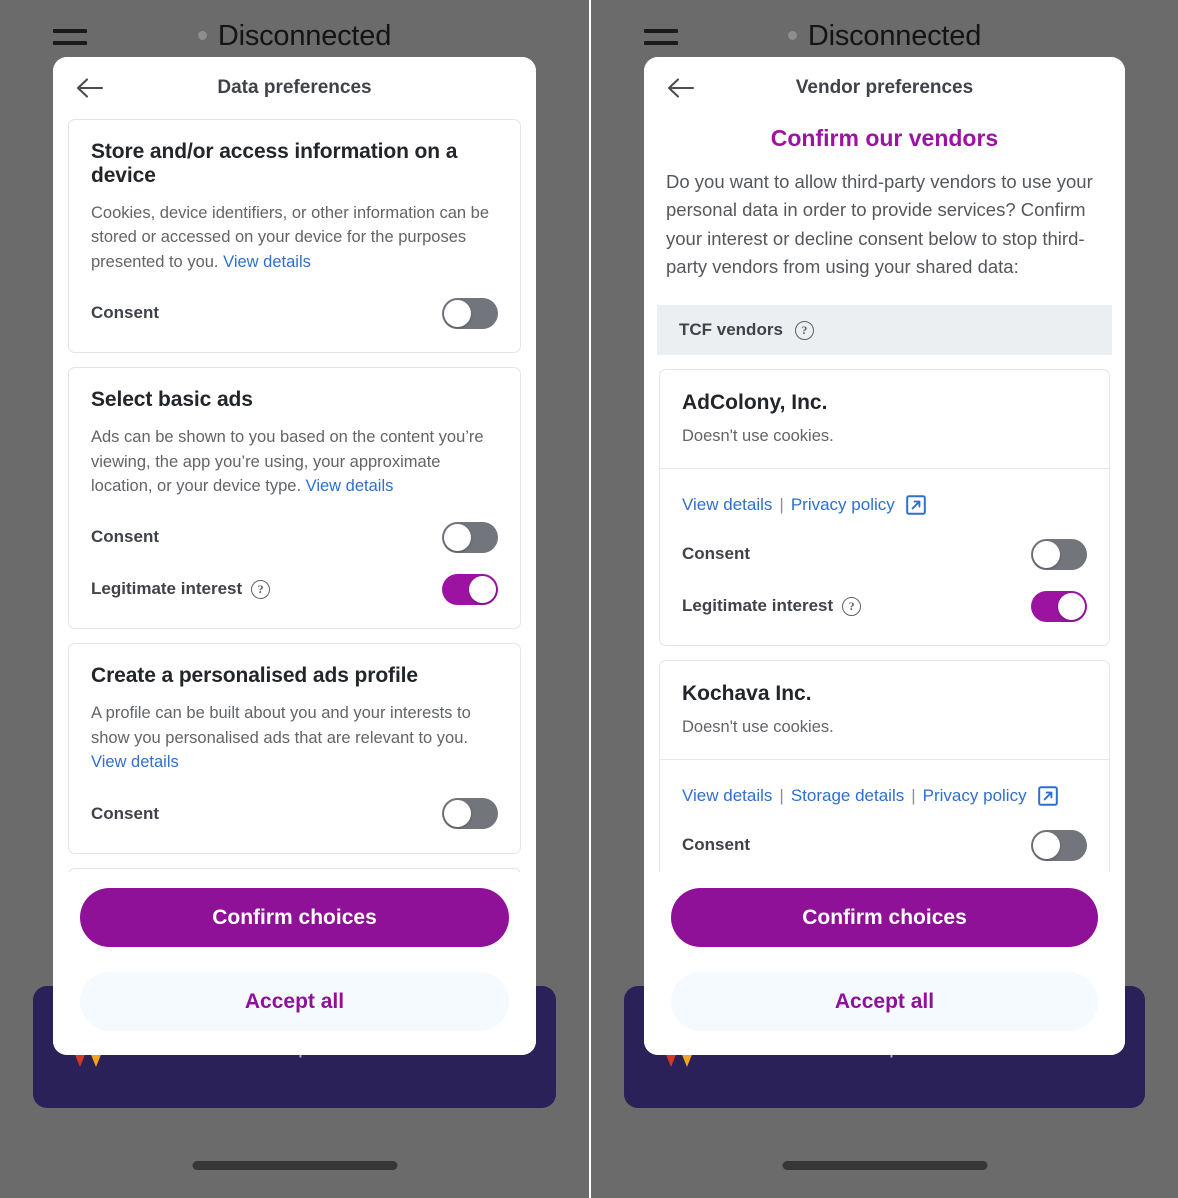 The image size is (1178, 1198). I want to click on vendor-links: View details | Privacy policy, so click(884, 505).